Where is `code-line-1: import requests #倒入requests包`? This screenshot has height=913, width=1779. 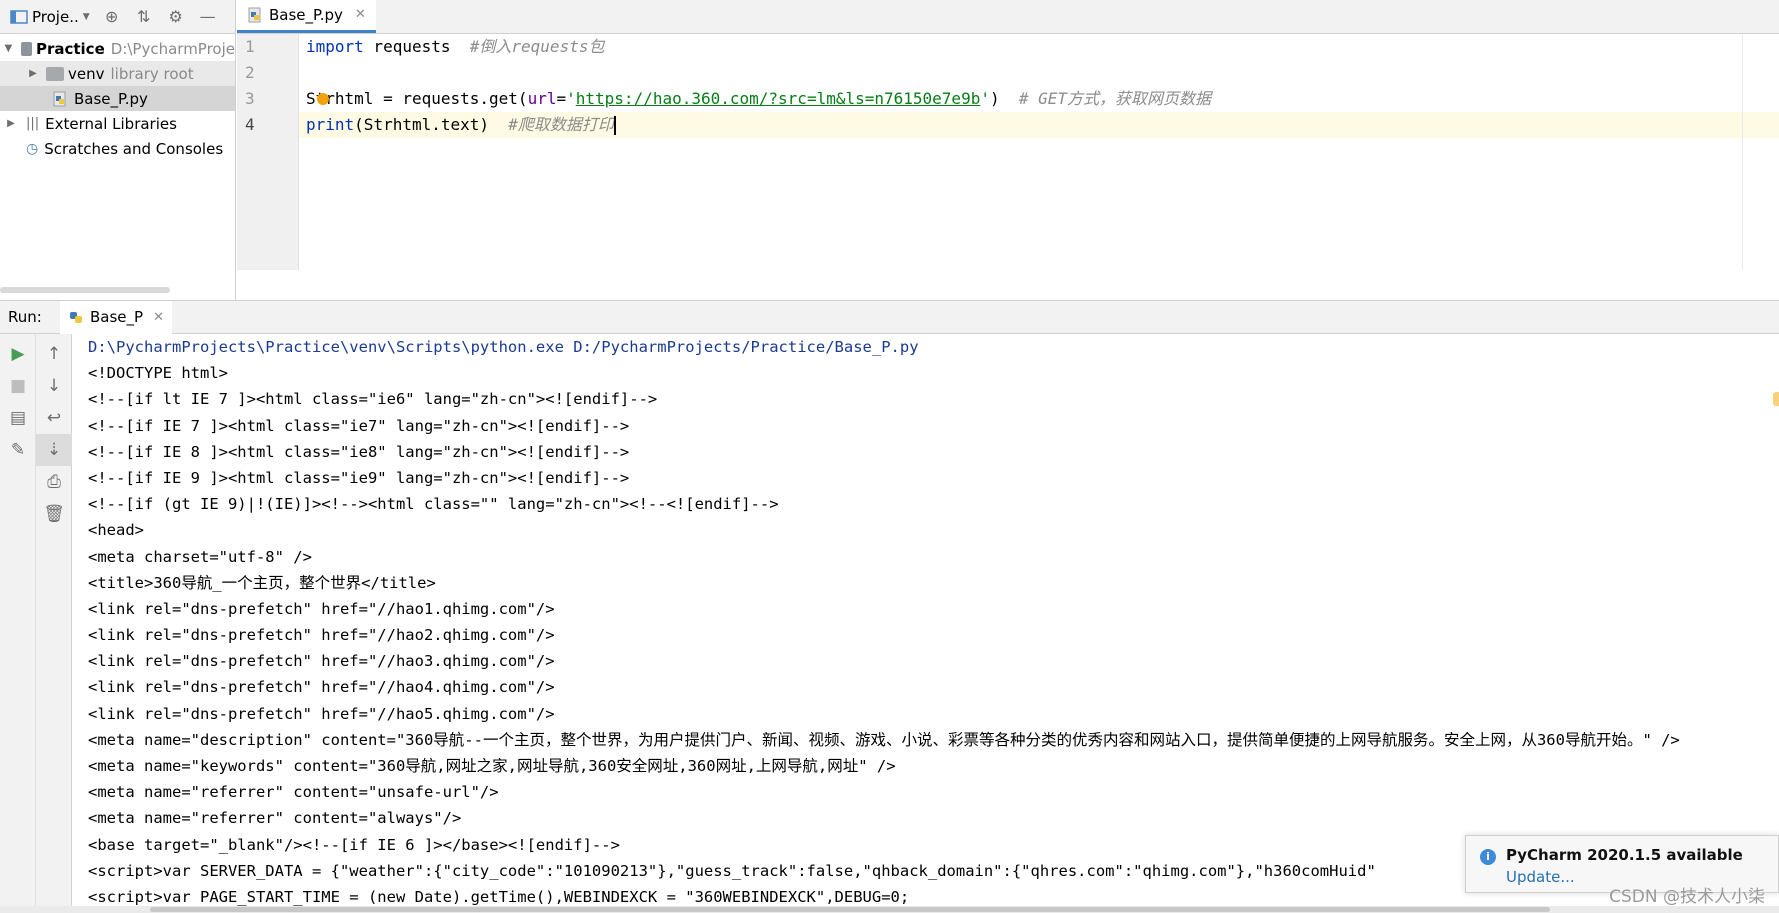
code-line-1: import requests #倒入requests包 is located at coordinates (1042, 47).